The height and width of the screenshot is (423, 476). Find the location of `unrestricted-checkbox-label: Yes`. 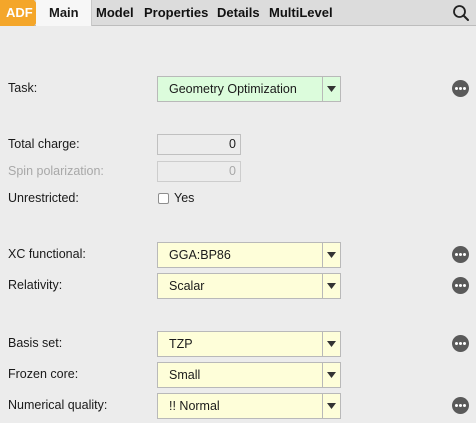

unrestricted-checkbox-label: Yes is located at coordinates (184, 198).